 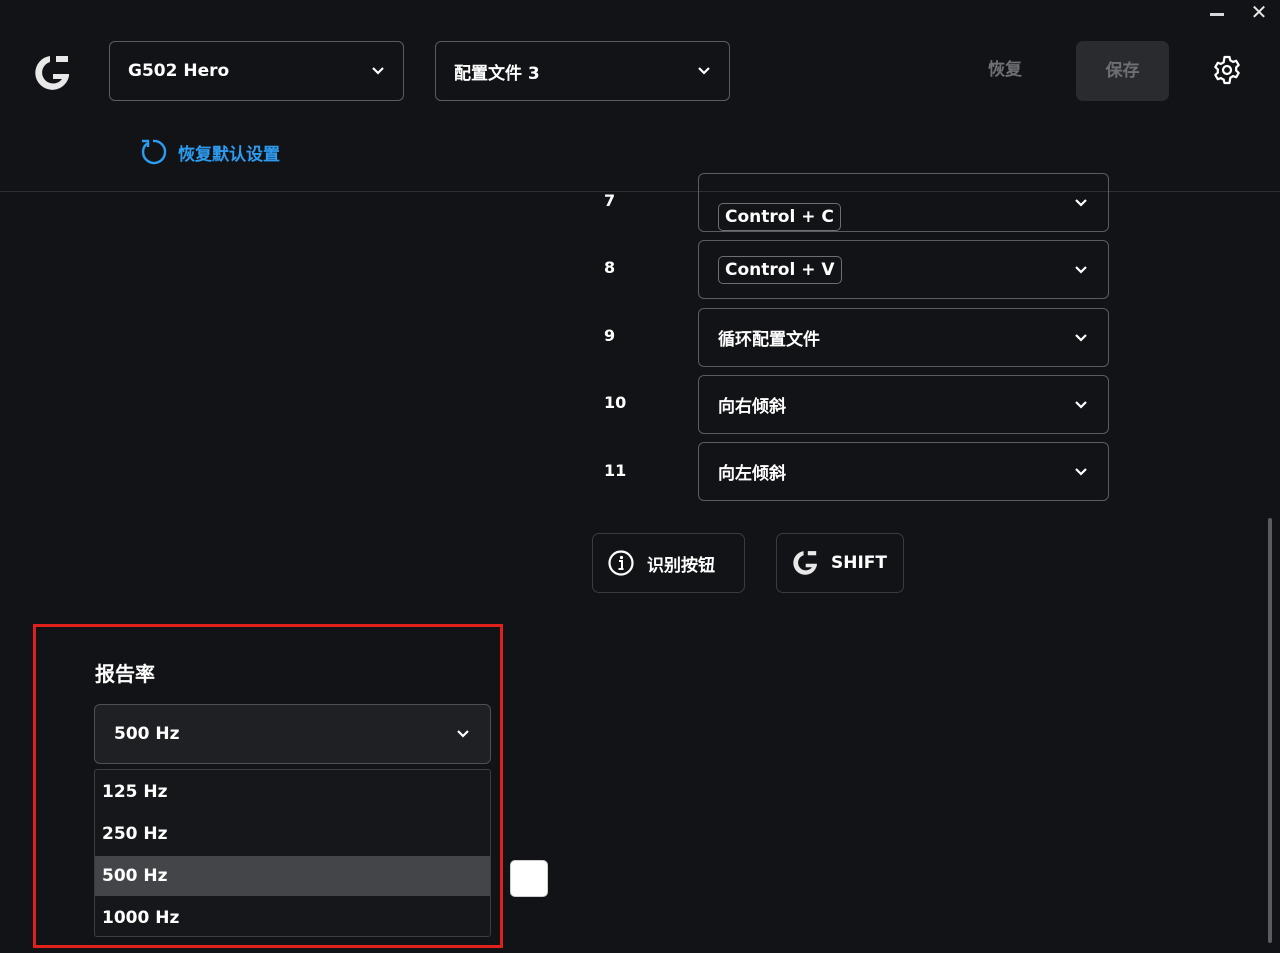 What do you see at coordinates (256, 71) in the screenshot?
I see `device-dropdown: G502 Hero` at bounding box center [256, 71].